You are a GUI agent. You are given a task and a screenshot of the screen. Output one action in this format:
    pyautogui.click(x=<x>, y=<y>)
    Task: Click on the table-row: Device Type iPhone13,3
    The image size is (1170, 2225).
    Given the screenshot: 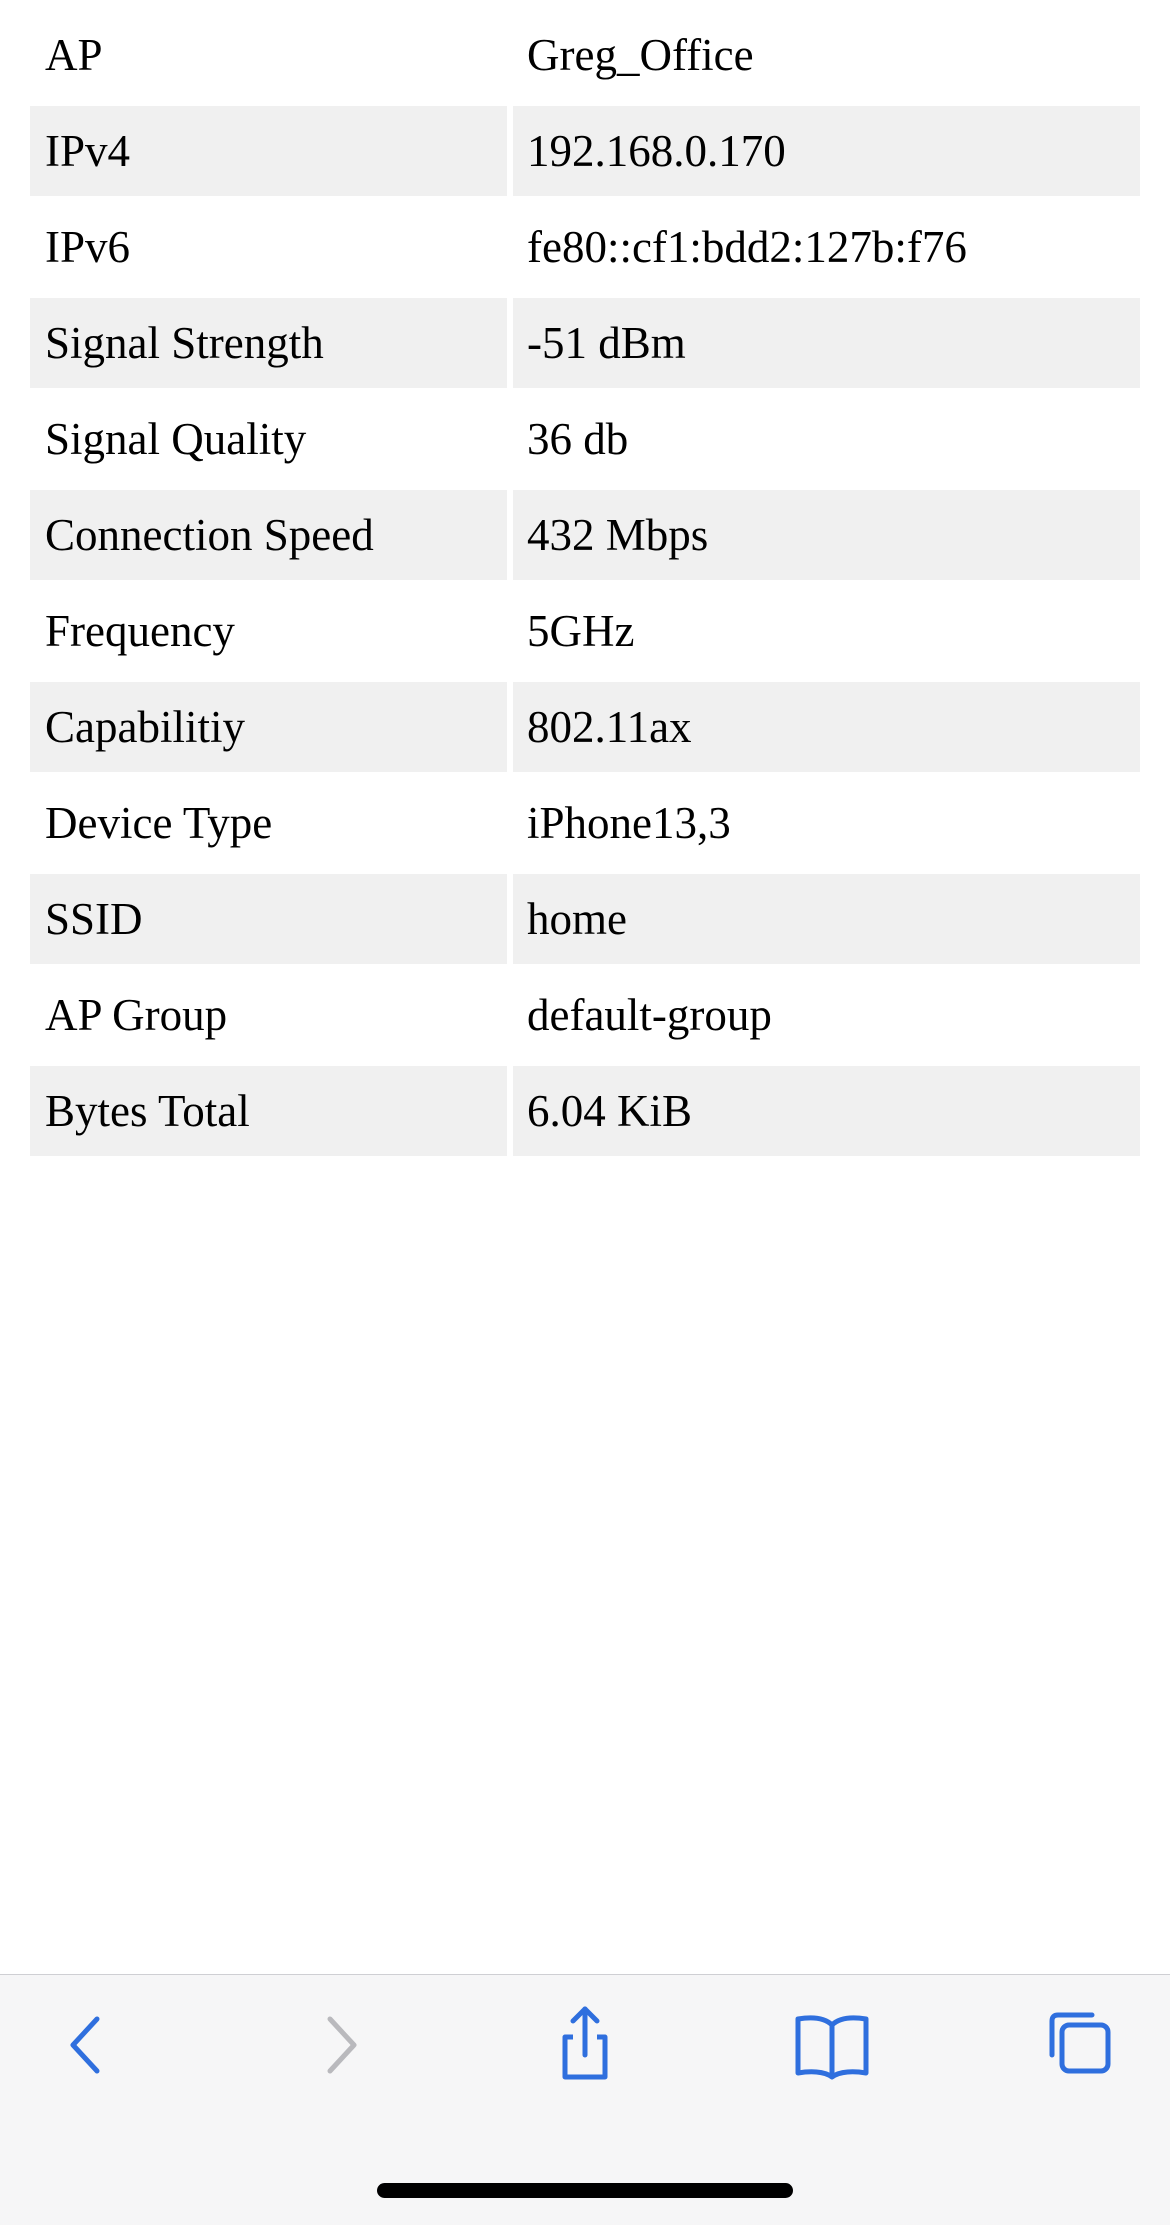 What is the action you would take?
    pyautogui.click(x=585, y=823)
    